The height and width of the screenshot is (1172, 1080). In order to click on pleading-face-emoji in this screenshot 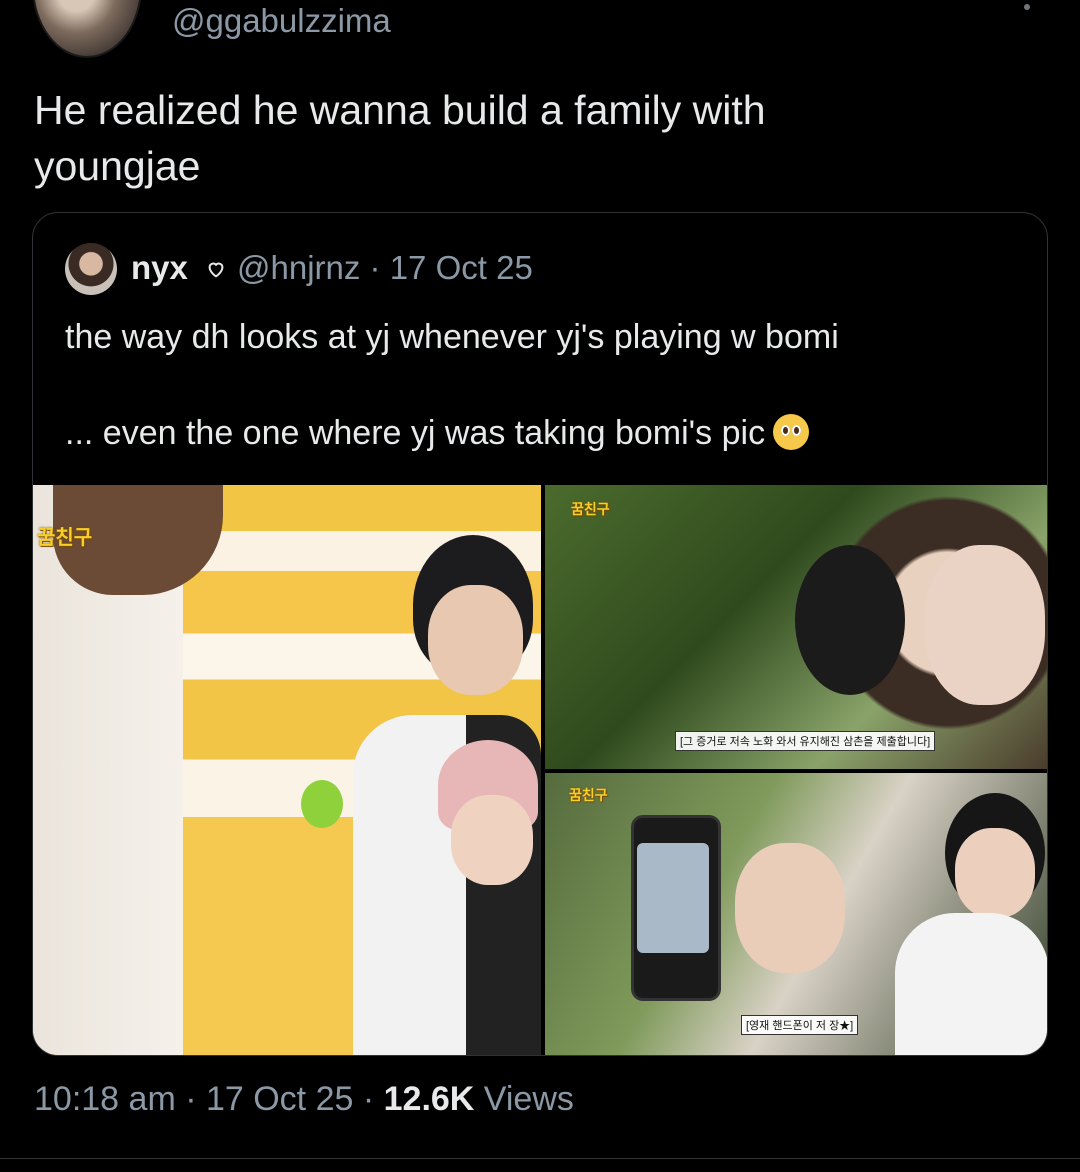, I will do `click(791, 432)`.